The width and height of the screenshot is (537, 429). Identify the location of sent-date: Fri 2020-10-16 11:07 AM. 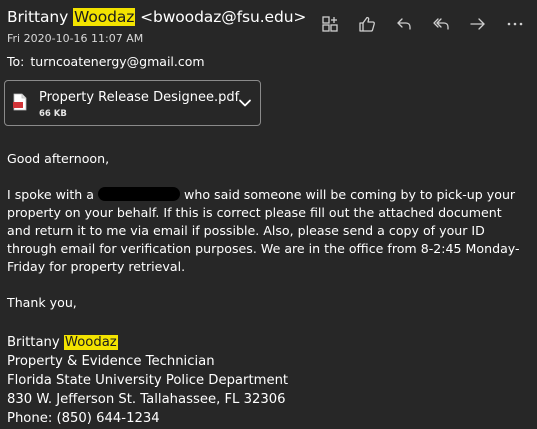
(75, 38).